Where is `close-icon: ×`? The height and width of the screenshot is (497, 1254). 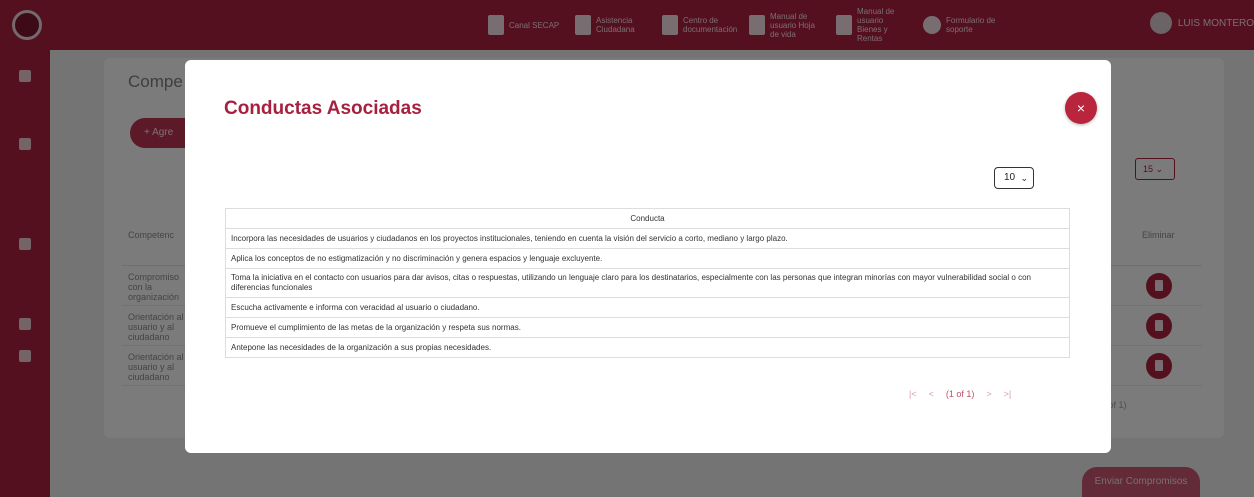
close-icon: × is located at coordinates (1081, 108).